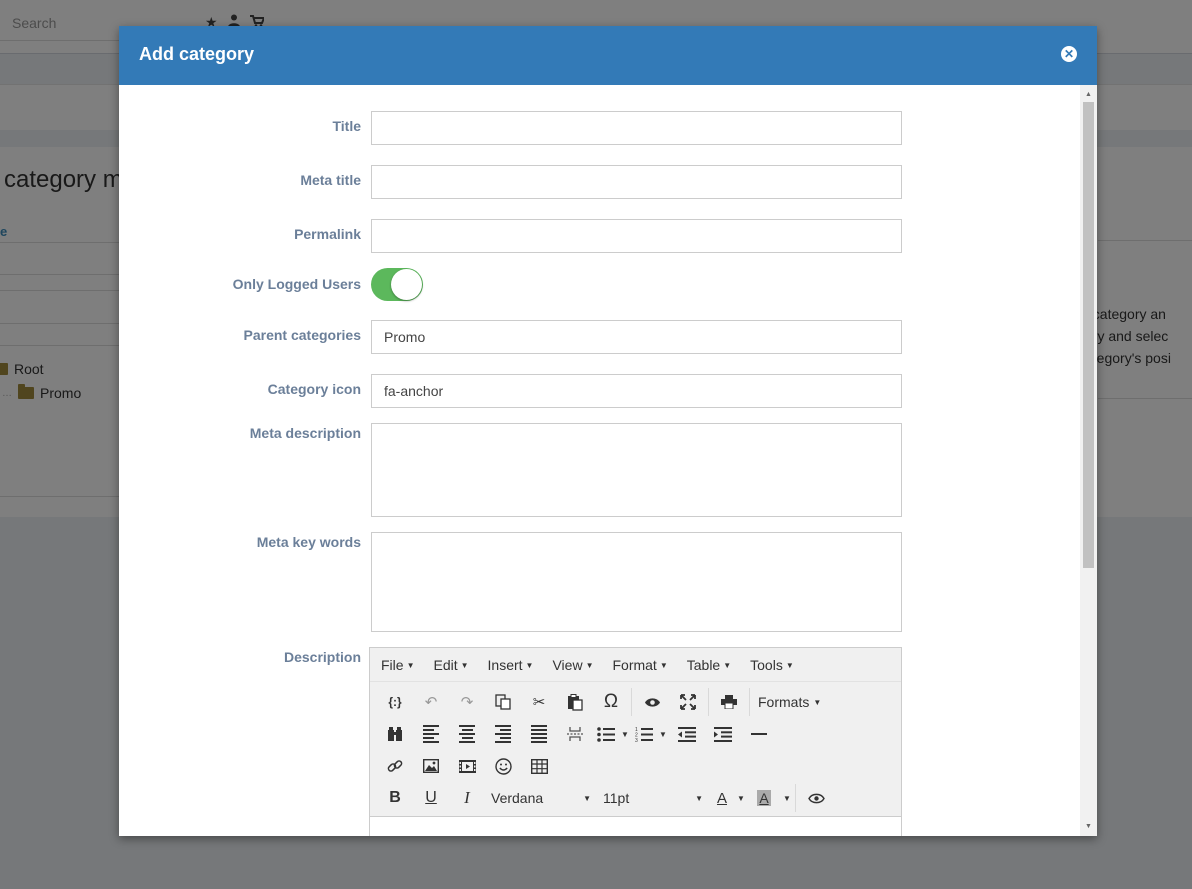  Describe the element at coordinates (431, 734) in the screenshot. I see `align-left-icon` at that location.